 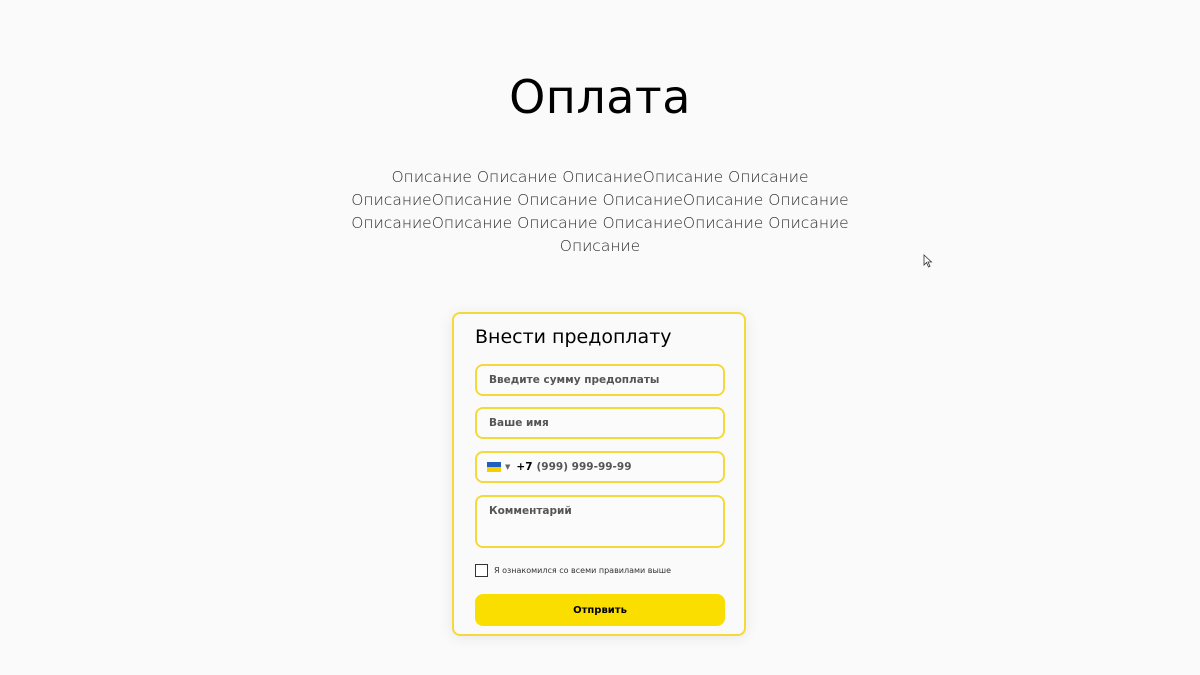 What do you see at coordinates (600, 380) in the screenshot?
I see `amount-input` at bounding box center [600, 380].